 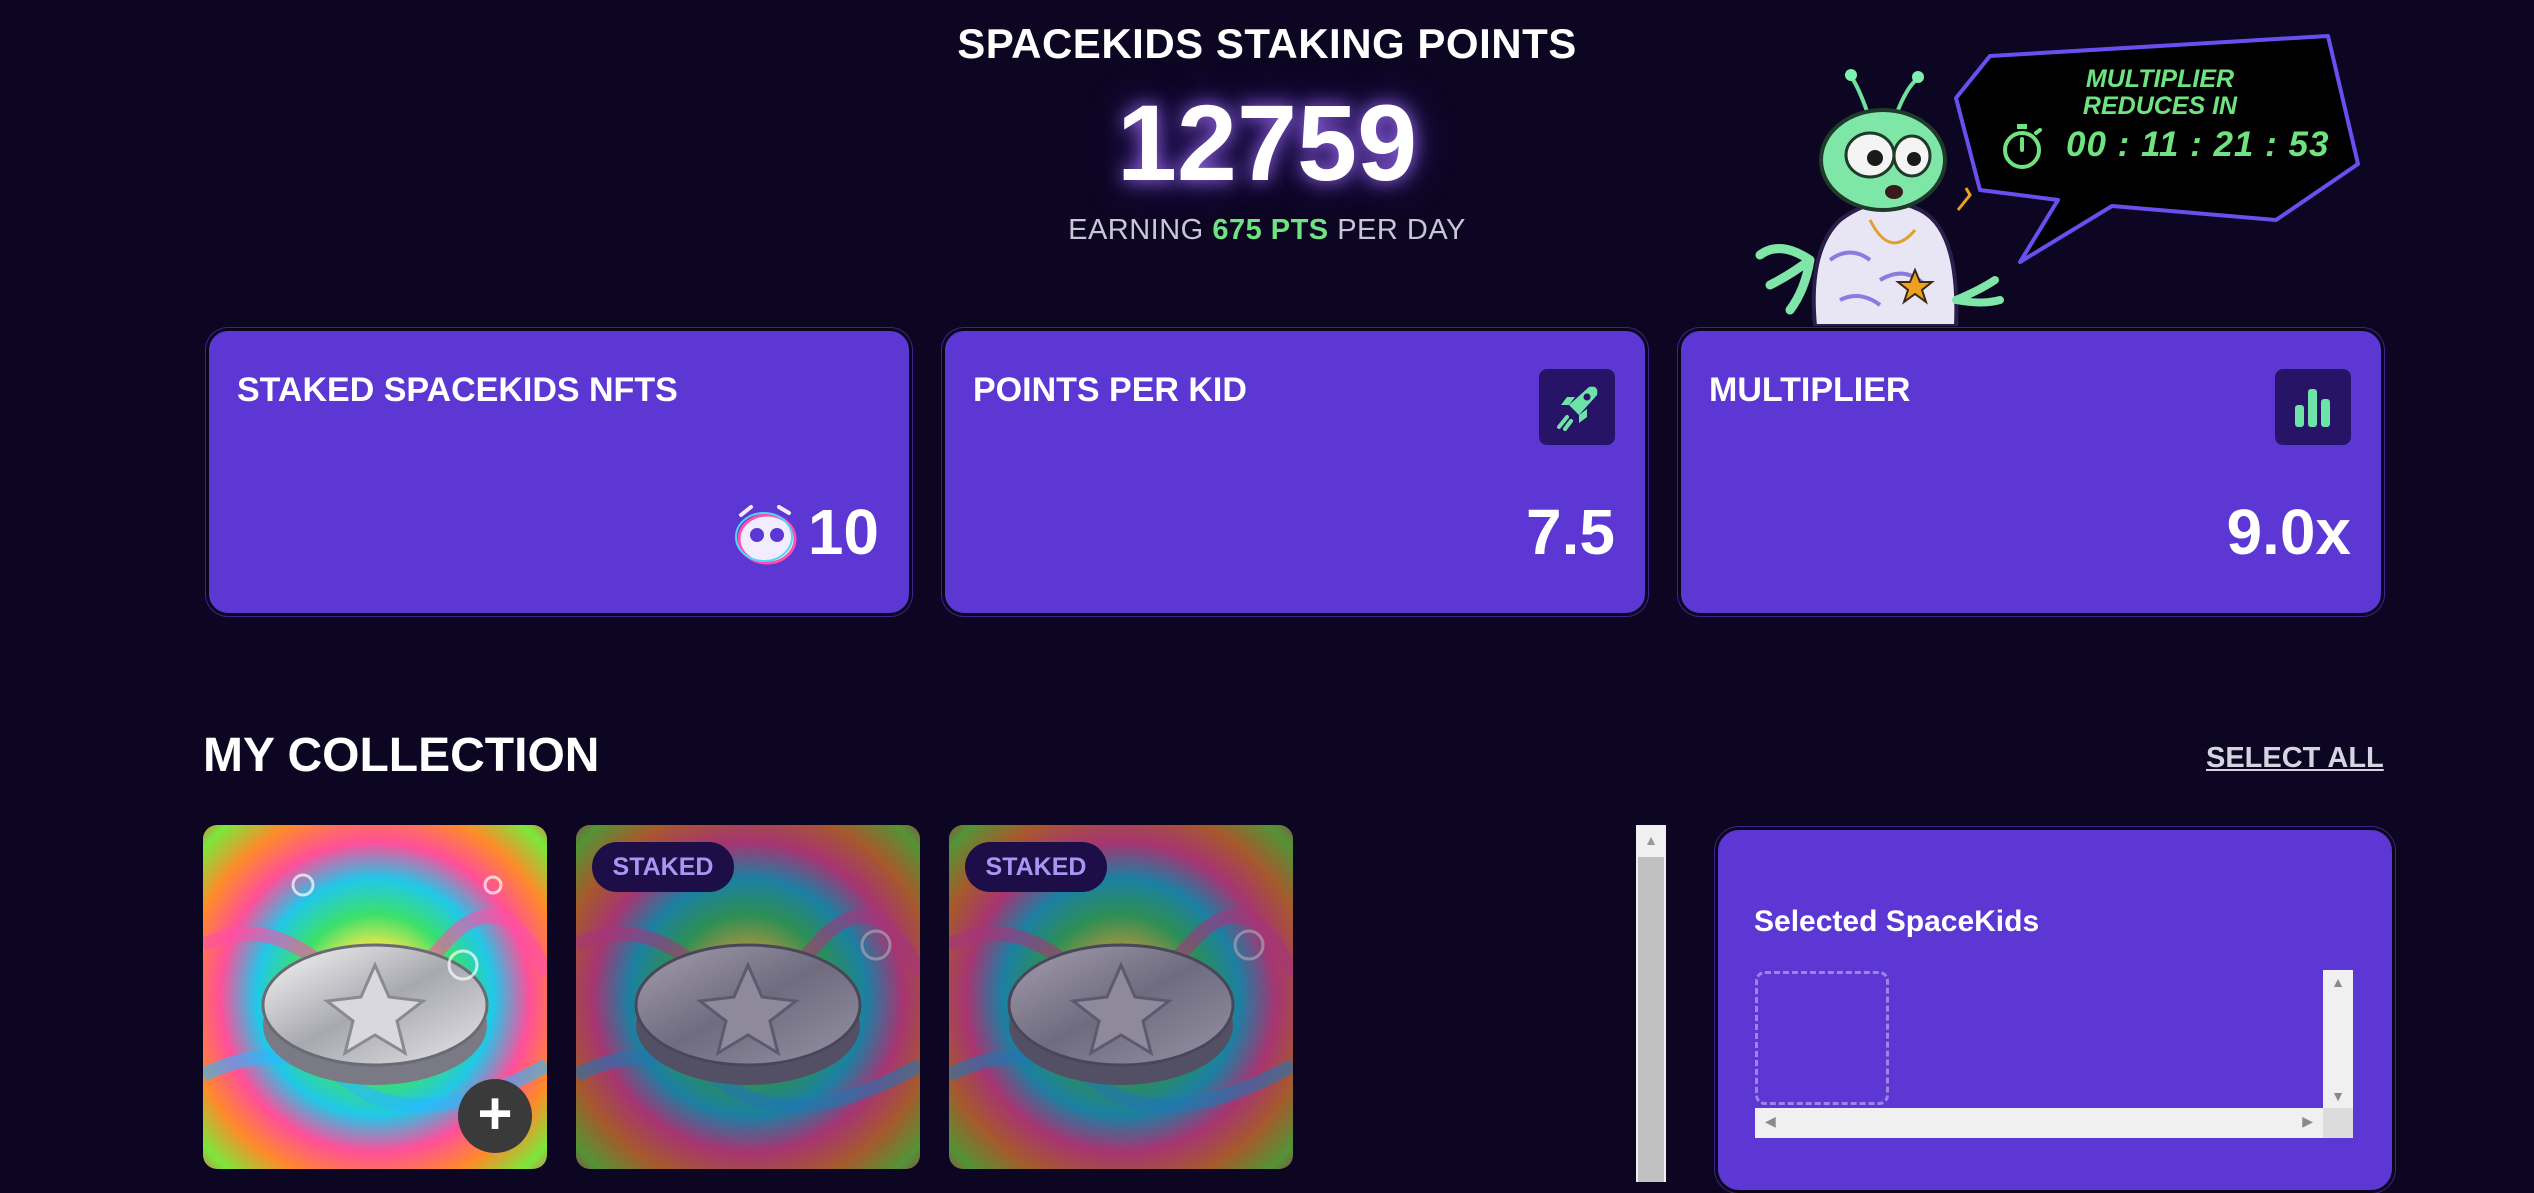 I want to click on collection-scrollbar: ▲, so click(x=1651, y=1003).